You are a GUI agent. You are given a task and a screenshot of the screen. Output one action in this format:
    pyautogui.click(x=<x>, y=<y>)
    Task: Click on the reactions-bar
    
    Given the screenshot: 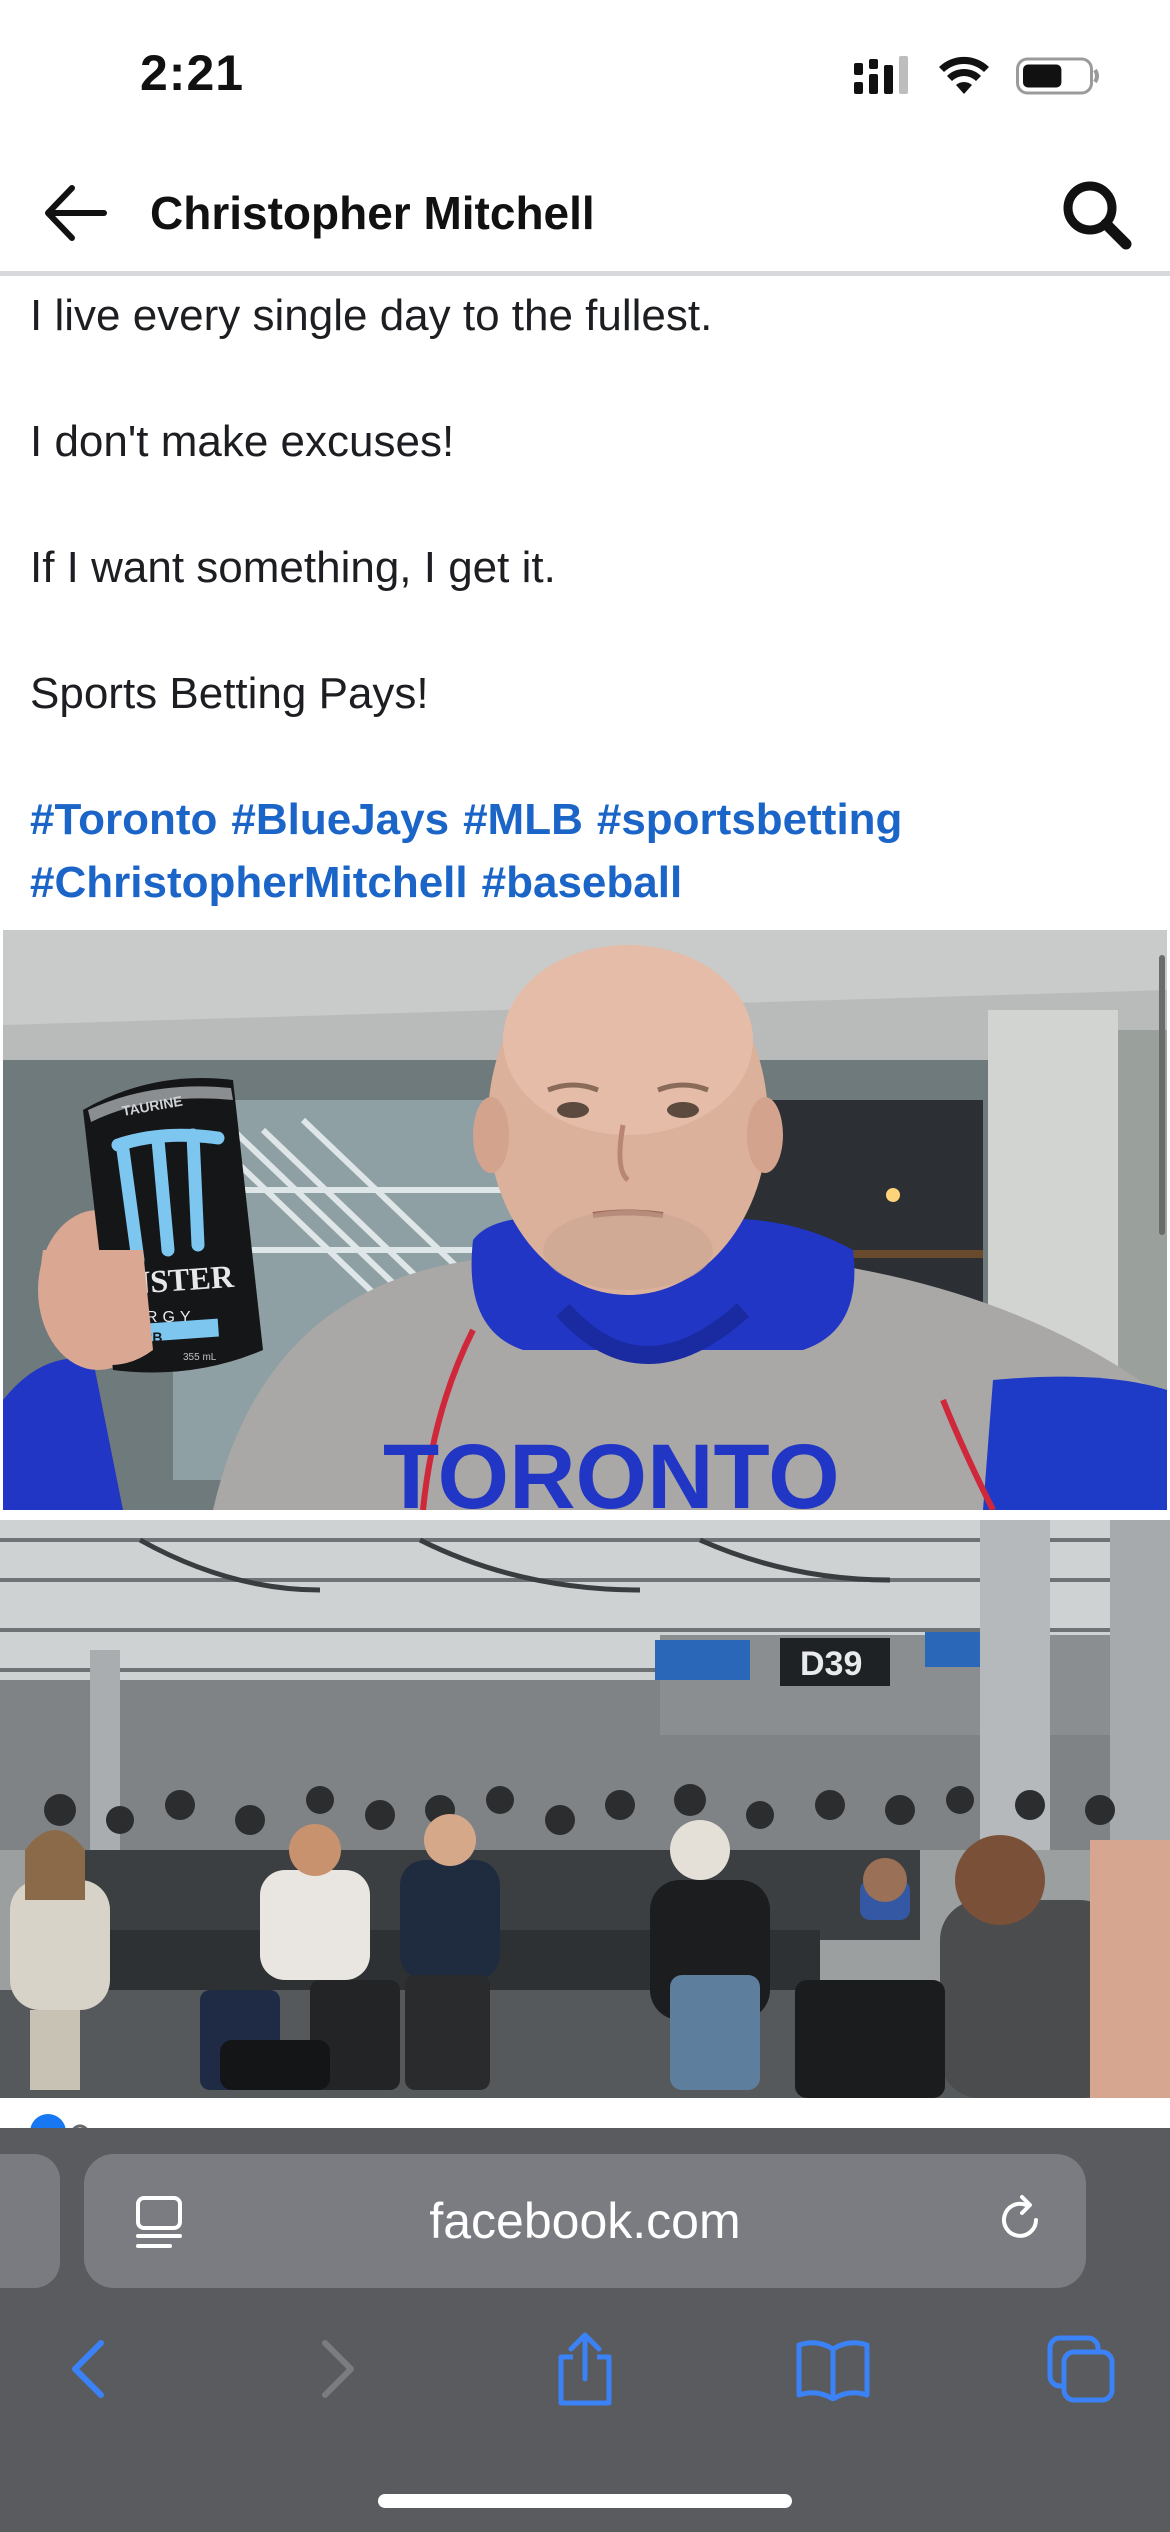 What is the action you would take?
    pyautogui.click(x=585, y=2119)
    